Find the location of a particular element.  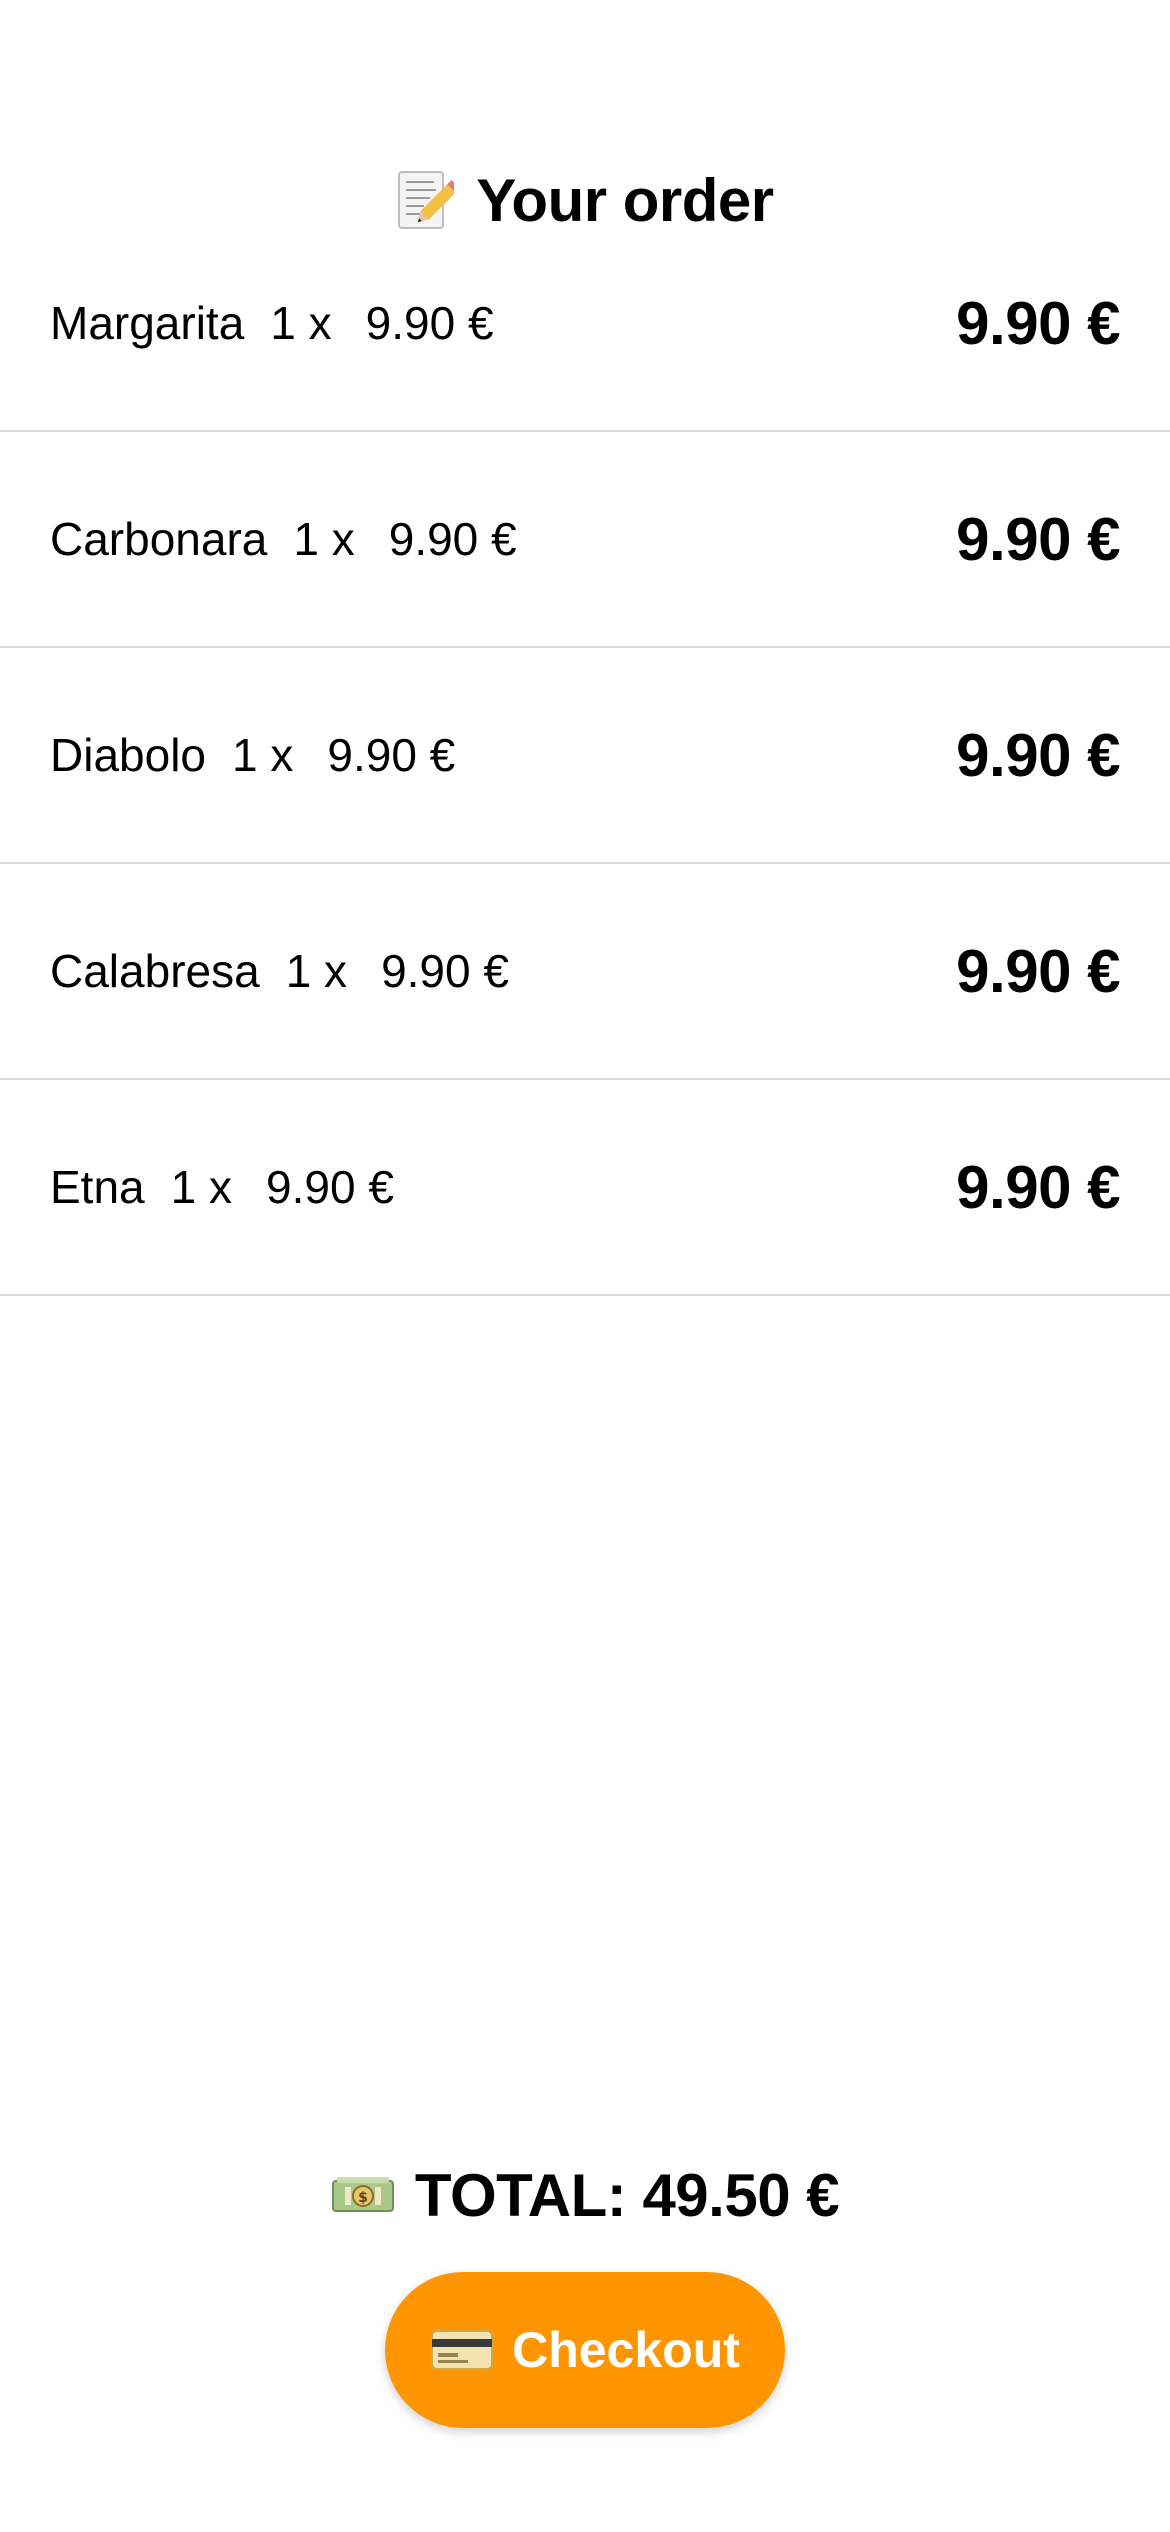

order-total: $ TOTAL: 49.50 € is located at coordinates (585, 2195).